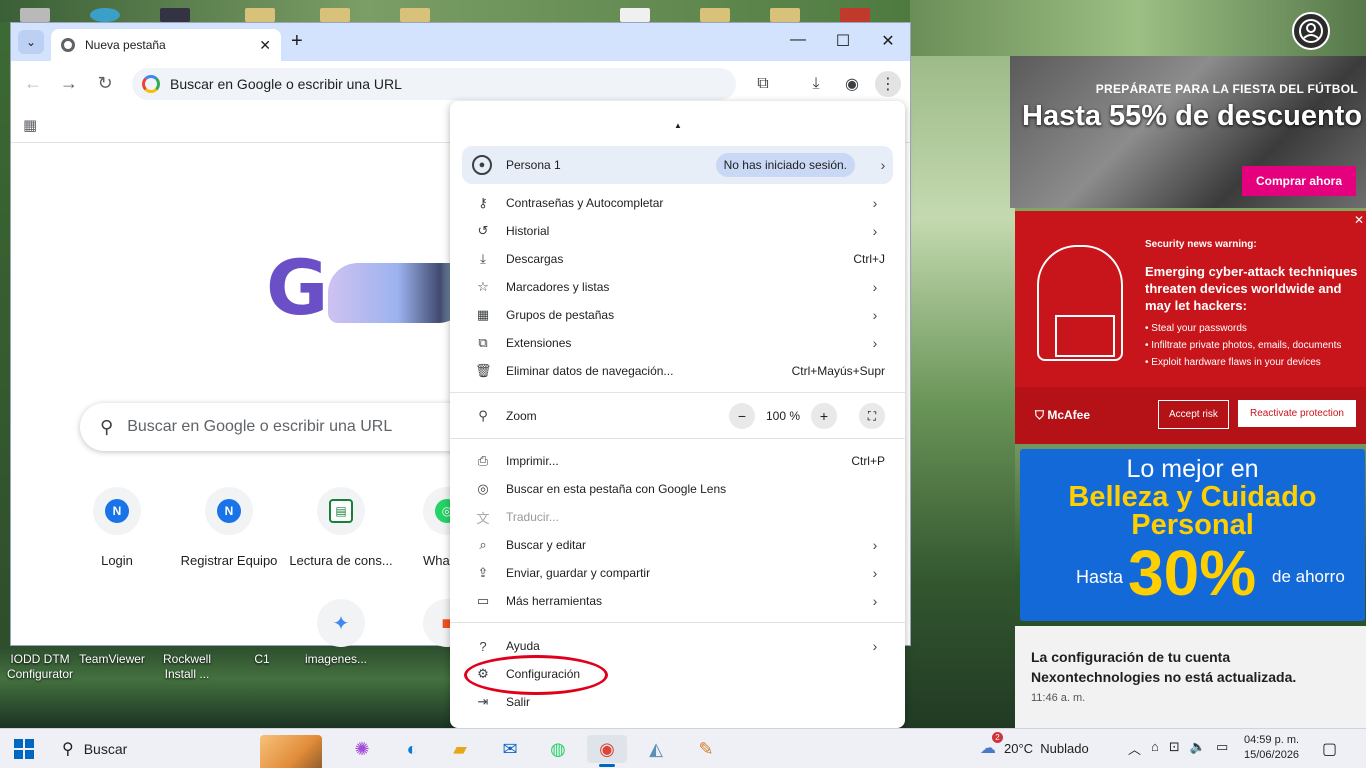 This screenshot has height=768, width=1366. I want to click on network-icon: ⊡, so click(1174, 748).